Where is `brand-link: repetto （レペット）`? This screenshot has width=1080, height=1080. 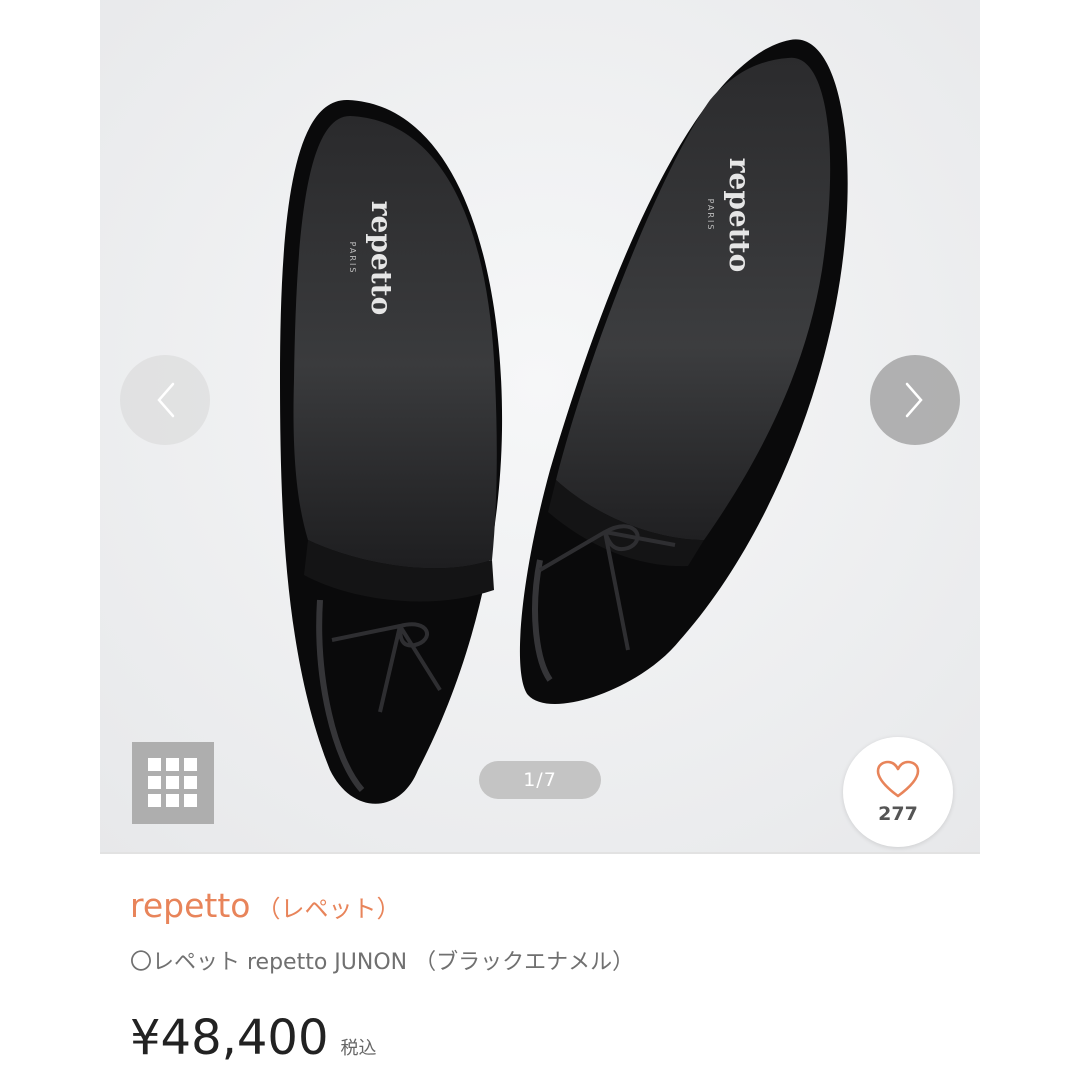 brand-link: repetto （レペット） is located at coordinates (265, 905).